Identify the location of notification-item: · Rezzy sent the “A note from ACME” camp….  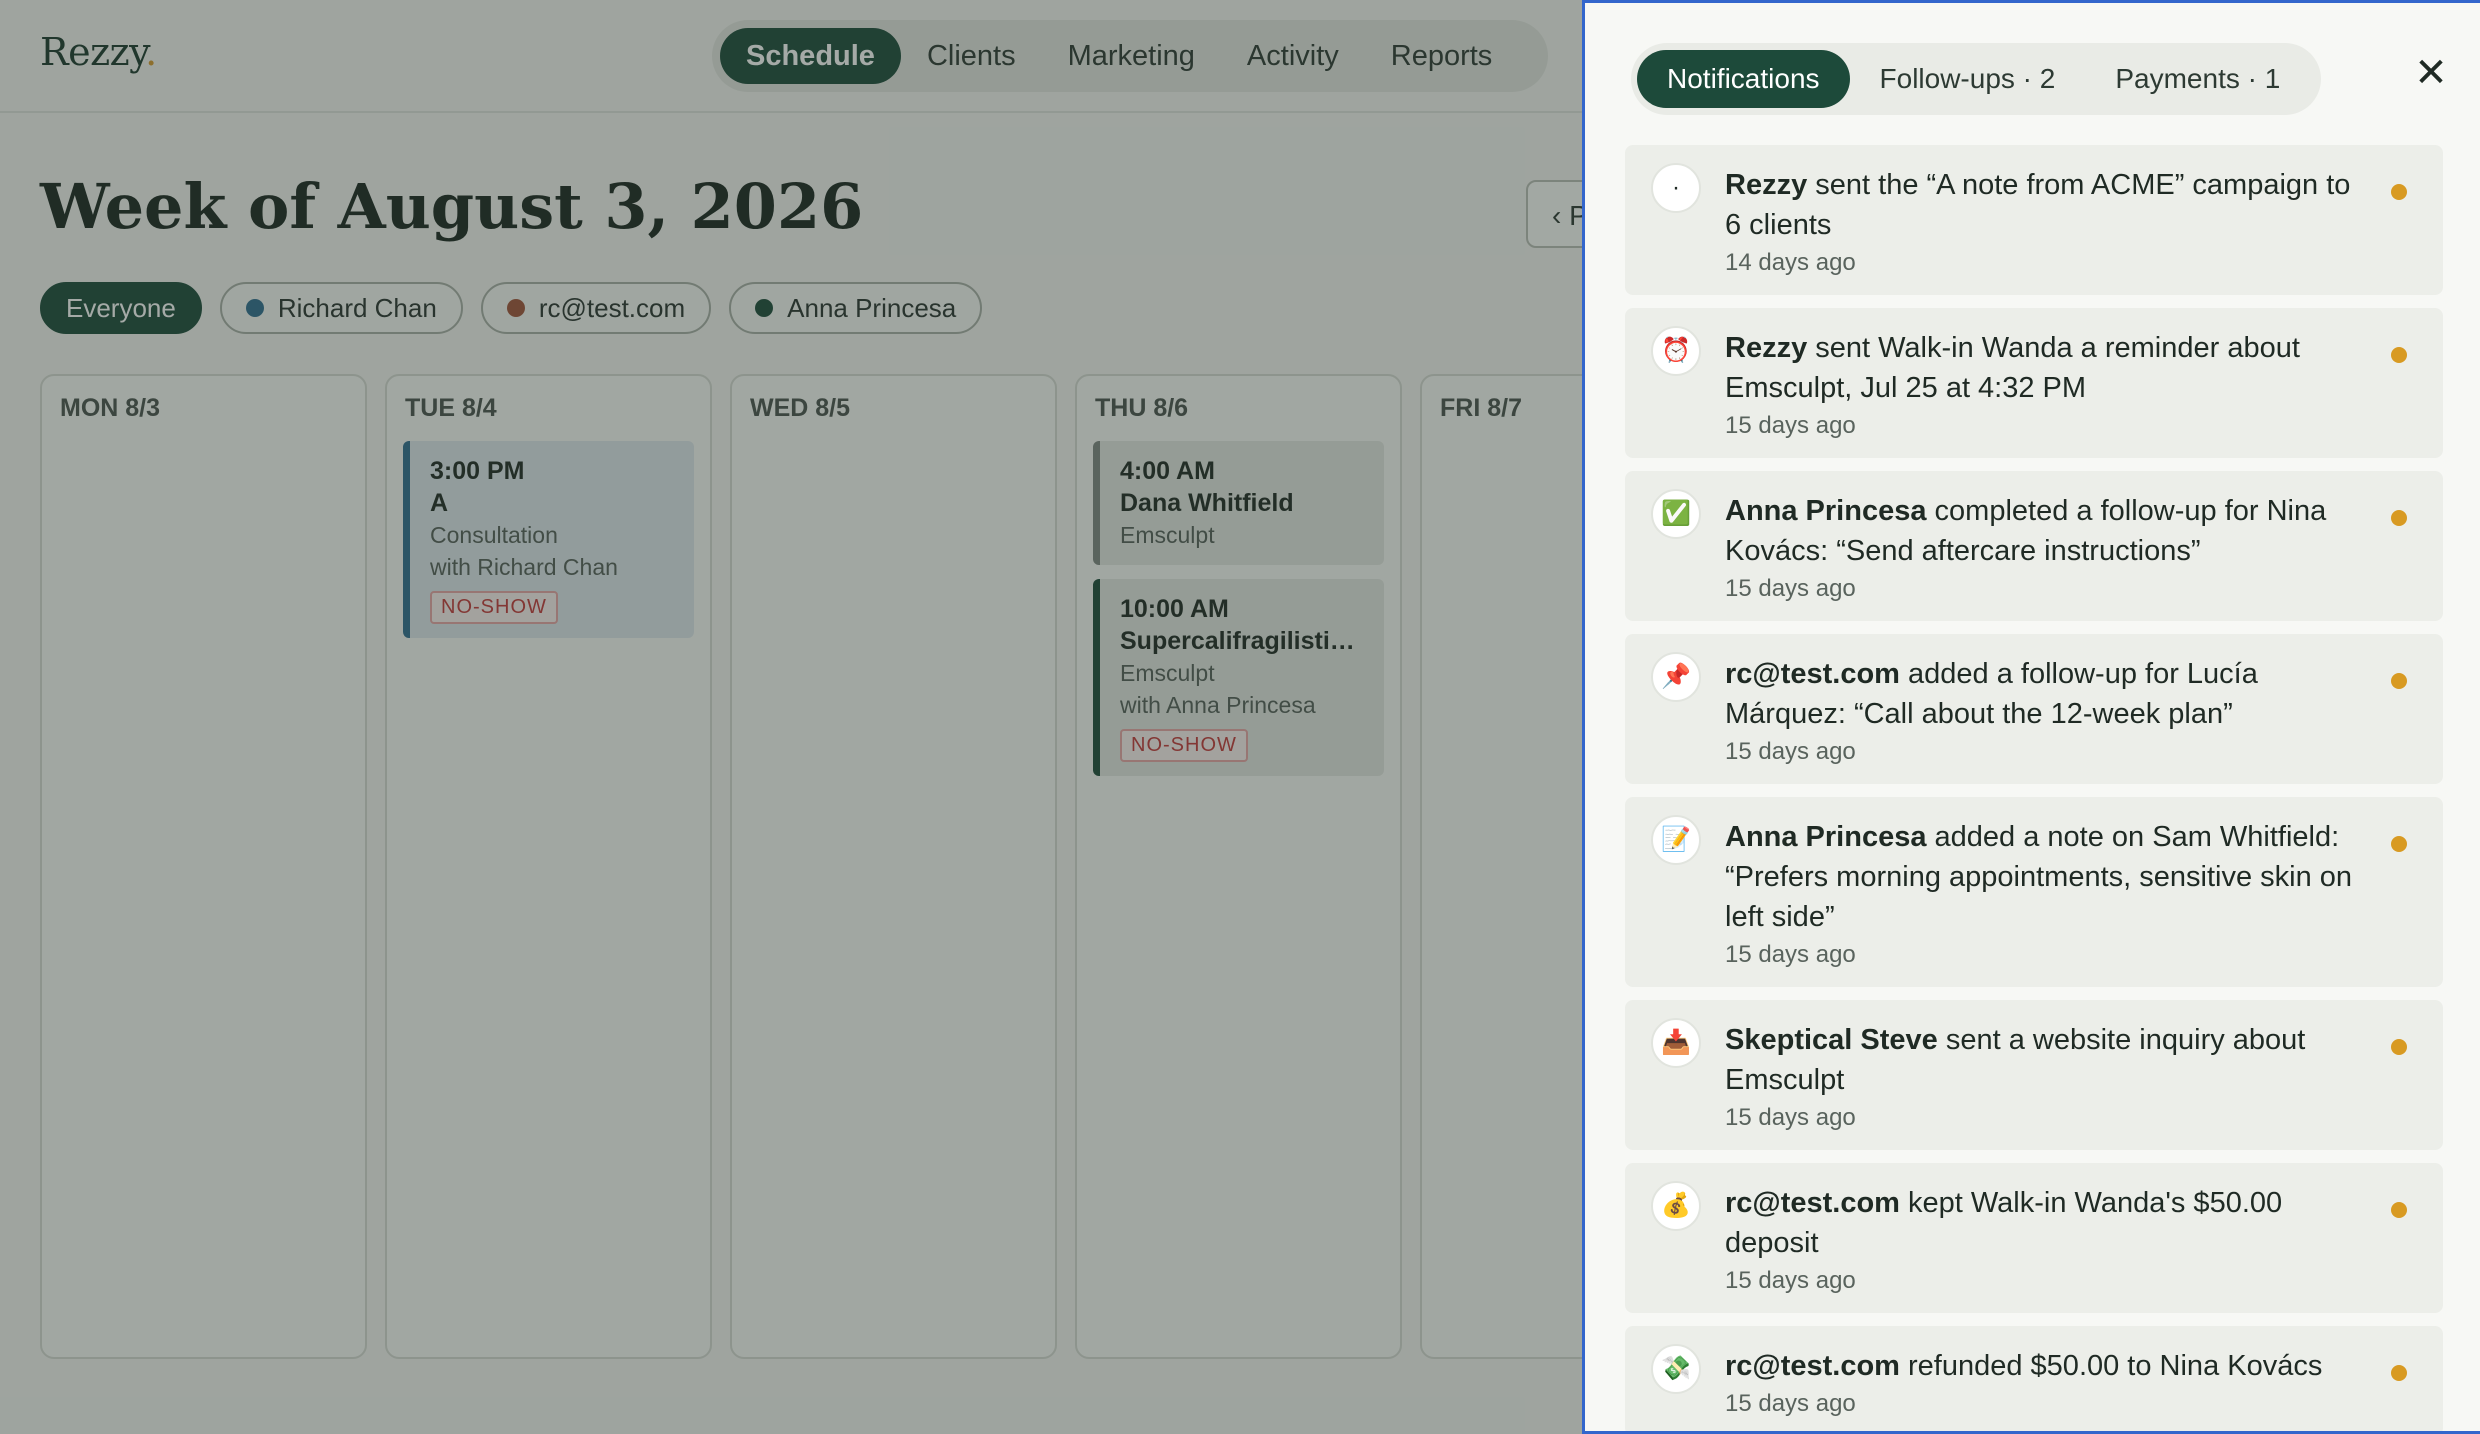
(2034, 220).